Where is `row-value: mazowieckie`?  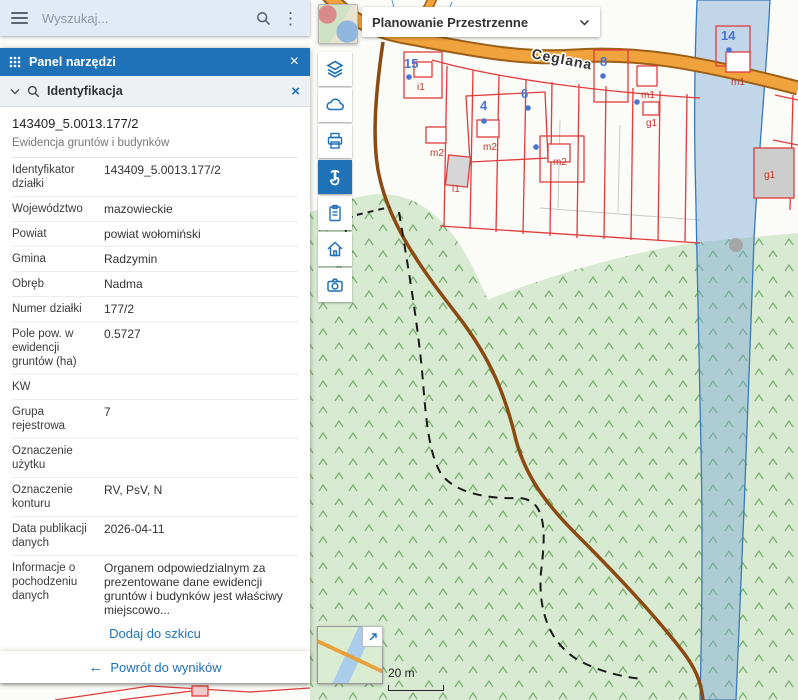
row-value: mazowieckie is located at coordinates (138, 209).